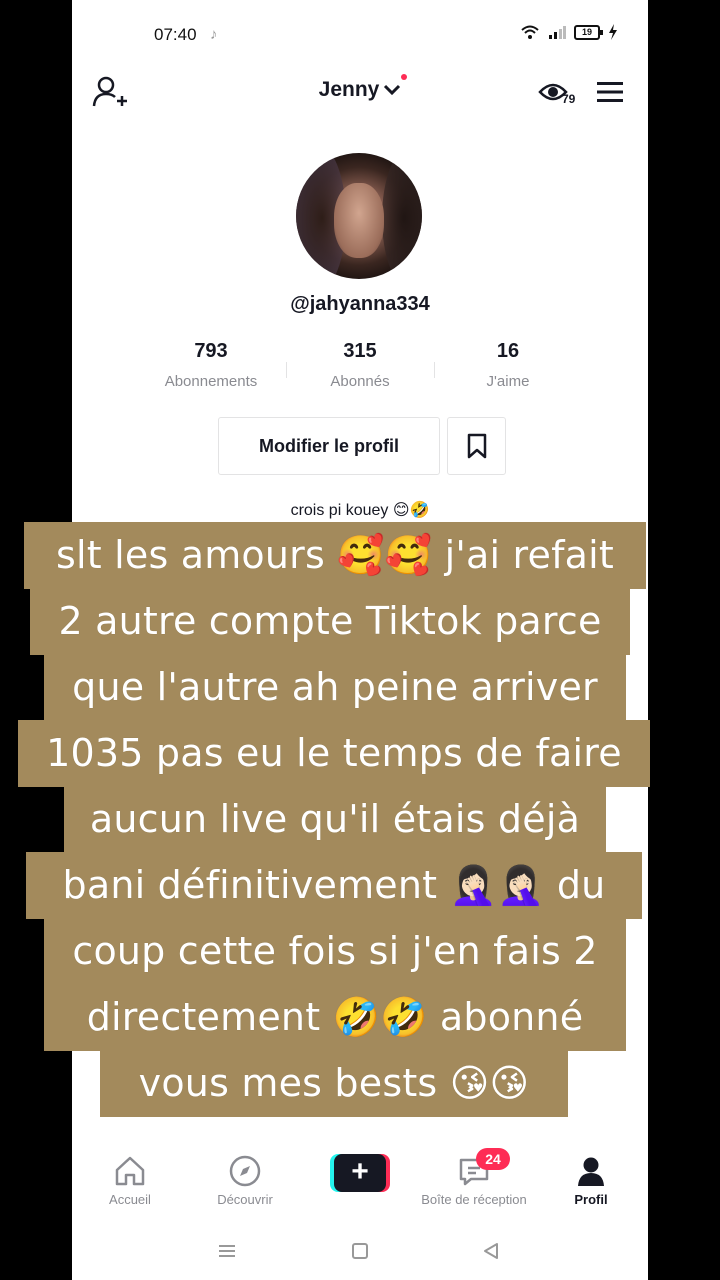 The image size is (720, 1280). Describe the element at coordinates (559, 94) in the screenshot. I see `profile-views-button: 79` at that location.